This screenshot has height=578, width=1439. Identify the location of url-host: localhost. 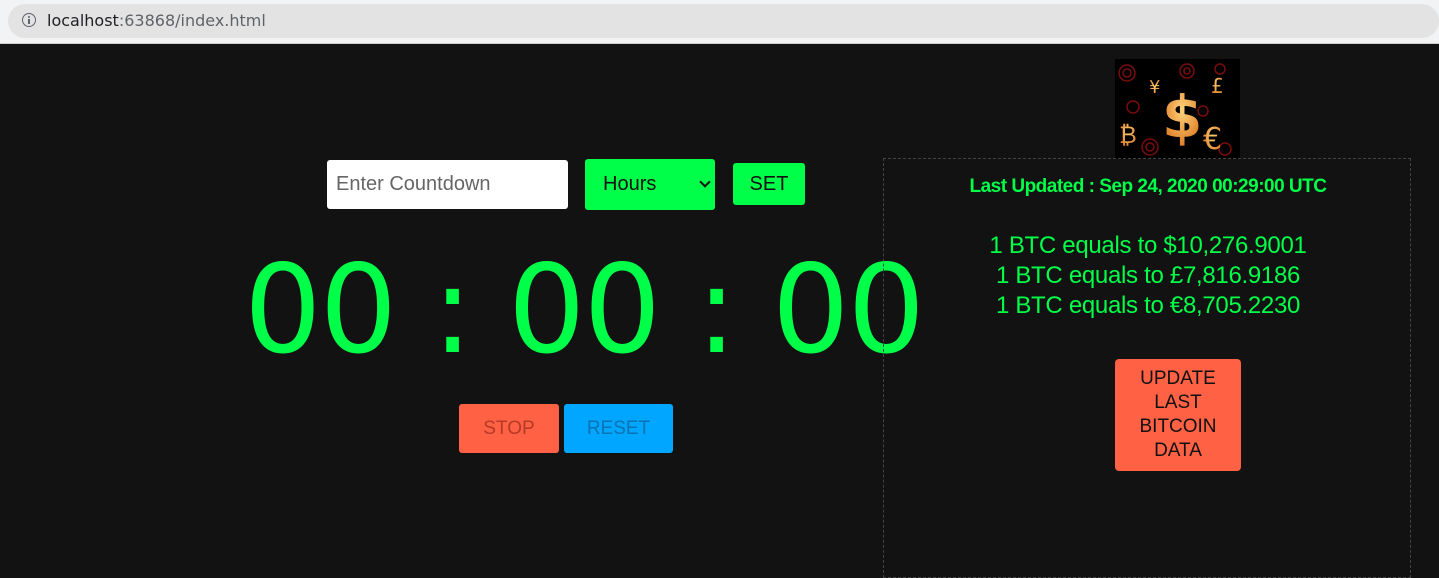
(83, 20).